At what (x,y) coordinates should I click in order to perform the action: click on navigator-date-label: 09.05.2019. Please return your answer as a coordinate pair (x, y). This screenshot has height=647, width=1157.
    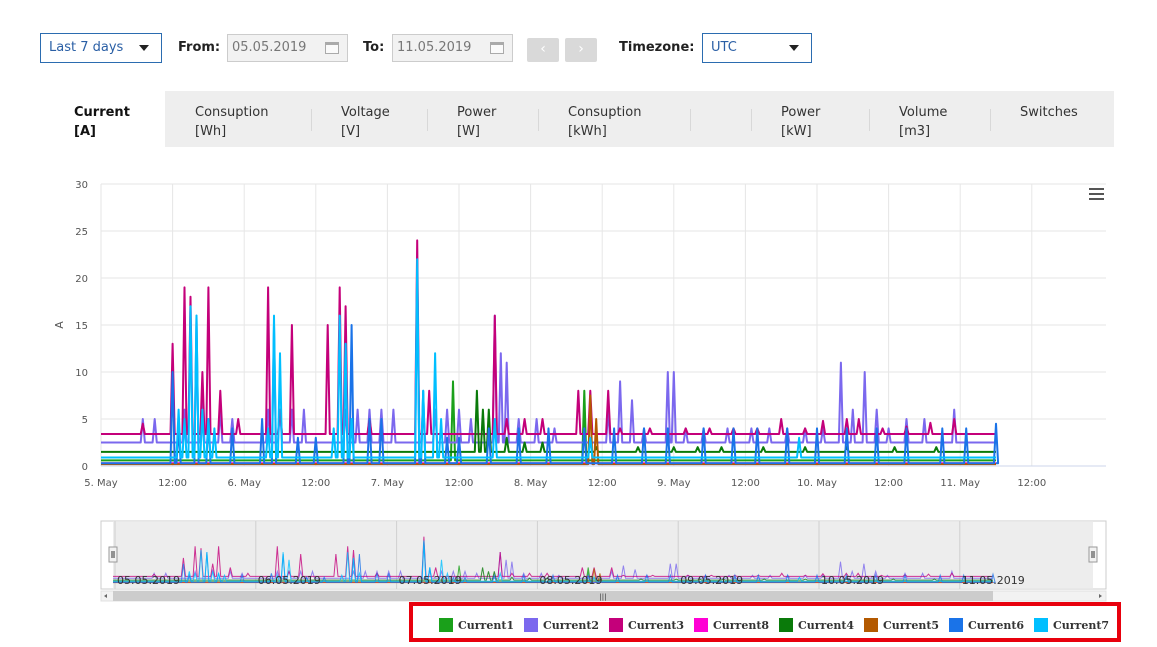
    Looking at the image, I should click on (711, 580).